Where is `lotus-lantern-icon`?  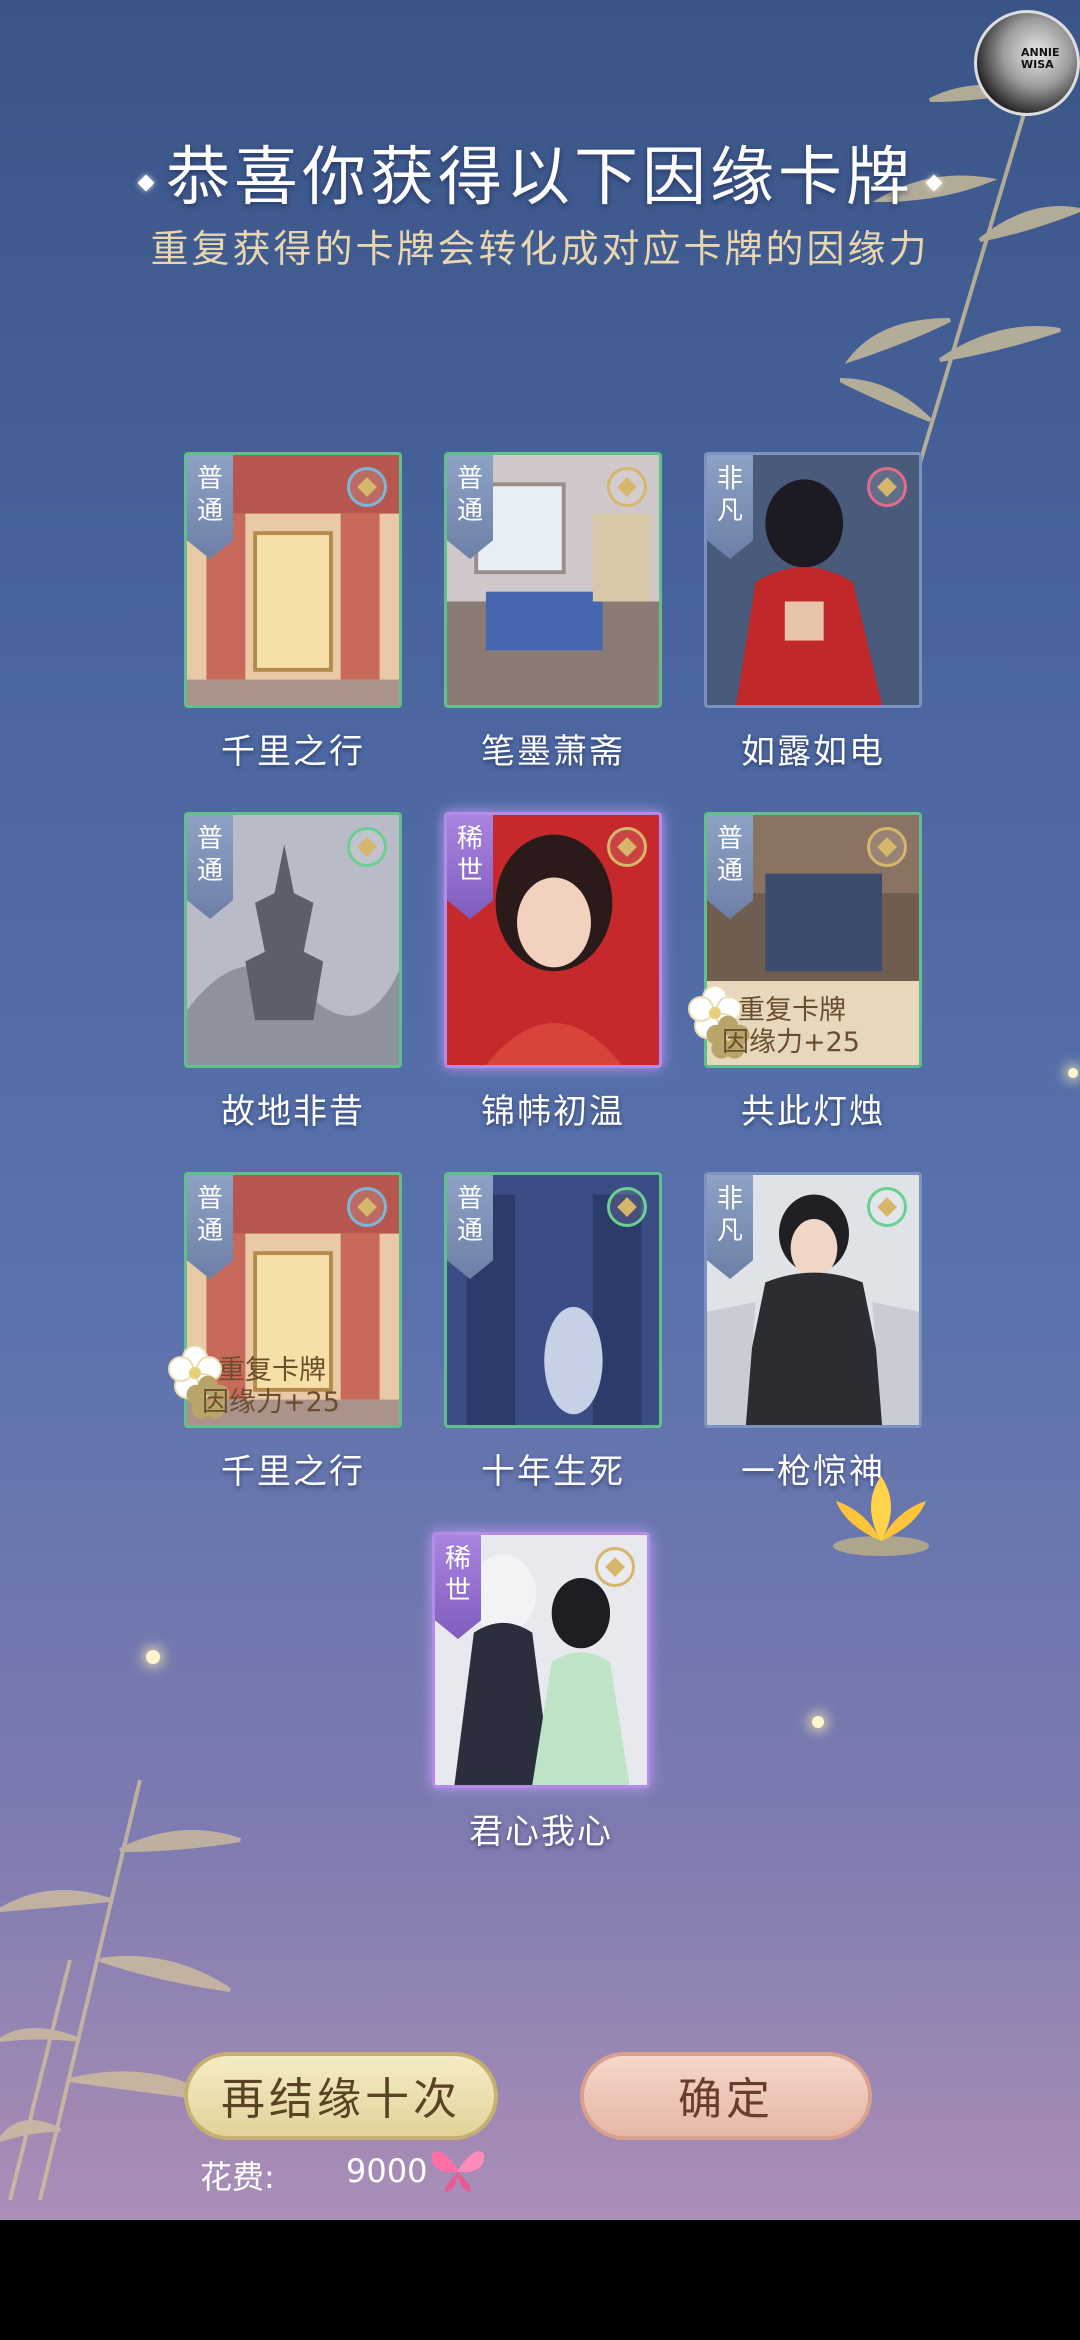
lotus-lantern-icon is located at coordinates (881, 1516).